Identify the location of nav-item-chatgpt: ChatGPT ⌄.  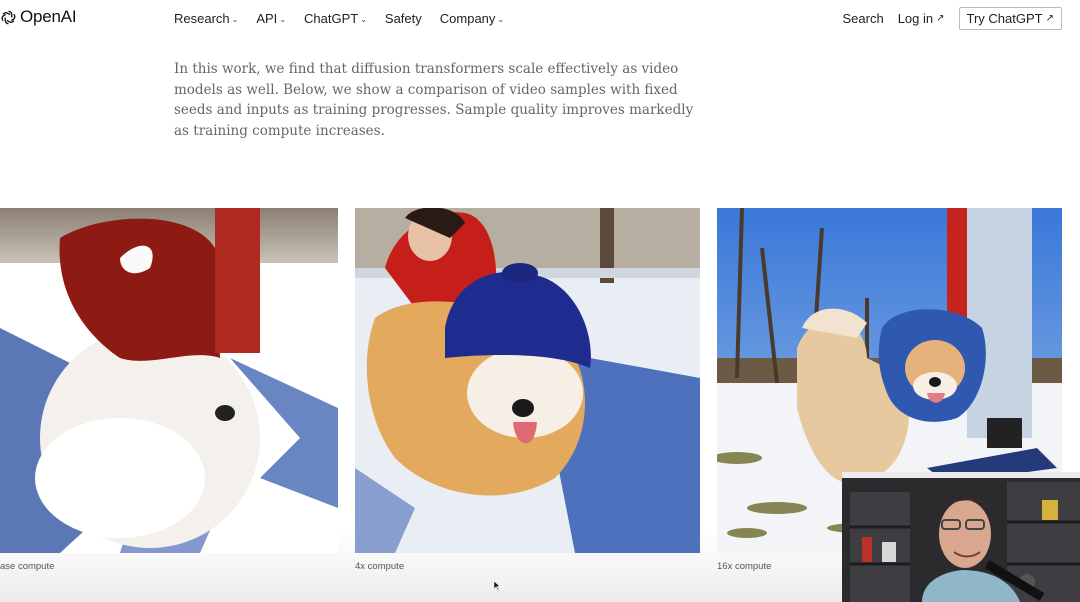
(335, 18).